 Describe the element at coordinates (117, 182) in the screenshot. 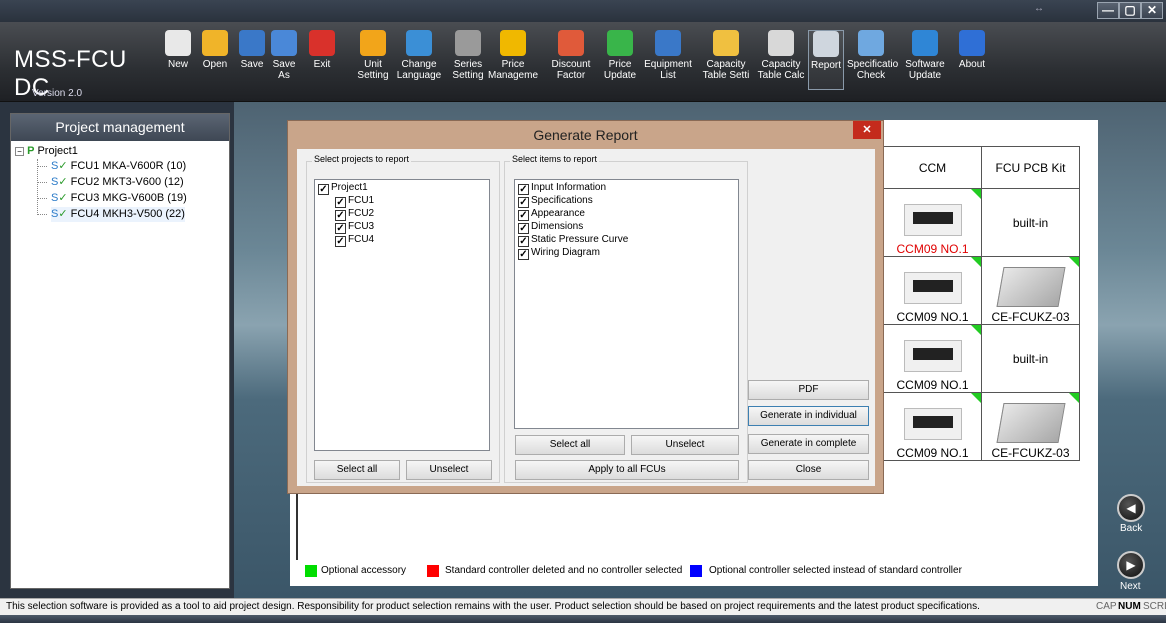

I see `tree-item-fcu2: S✓ FCU2 MKT3-V600 (12)` at that location.